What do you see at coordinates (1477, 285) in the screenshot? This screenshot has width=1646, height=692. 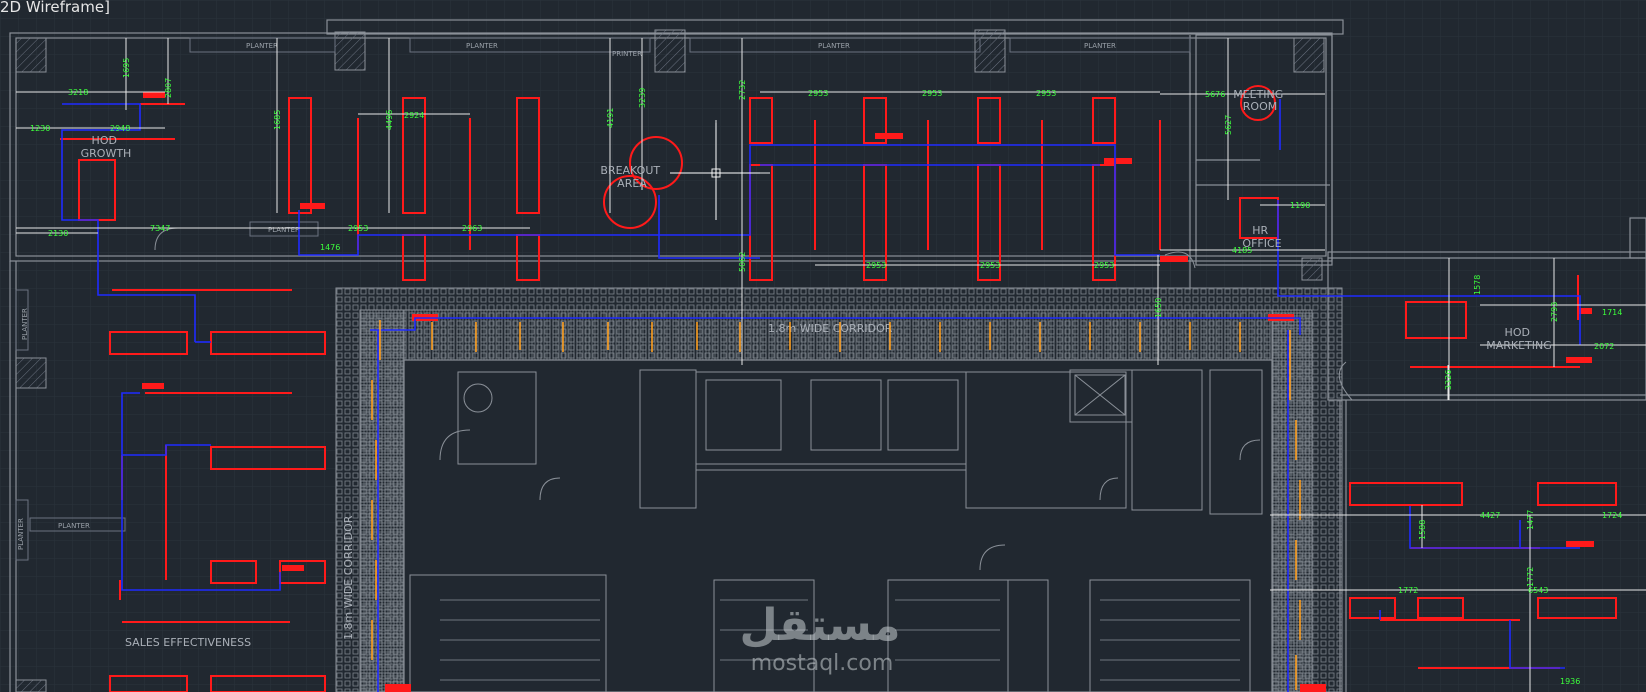 I see `svg-text: 1578` at bounding box center [1477, 285].